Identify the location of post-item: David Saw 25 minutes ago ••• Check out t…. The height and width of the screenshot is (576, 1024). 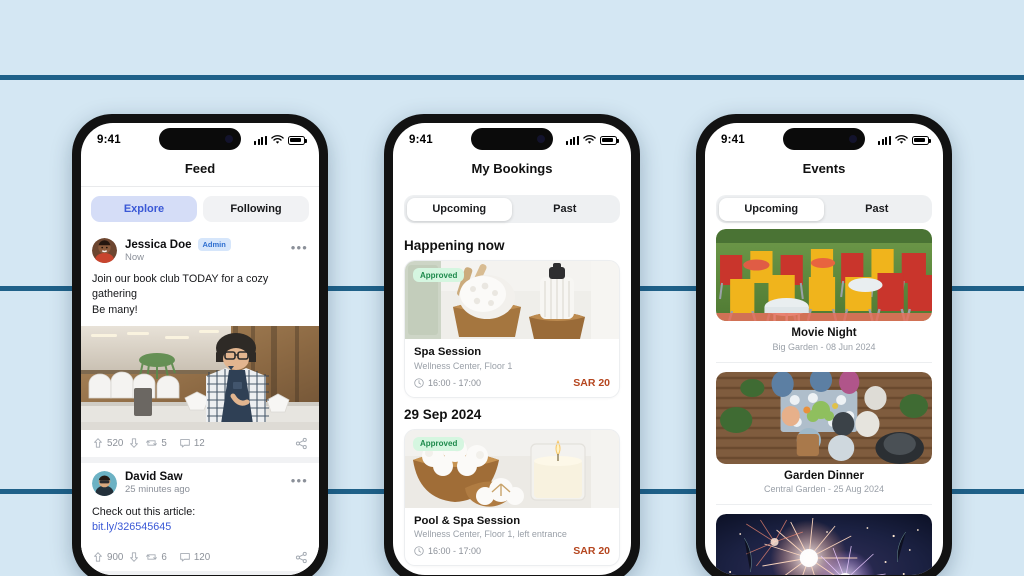
(200, 516).